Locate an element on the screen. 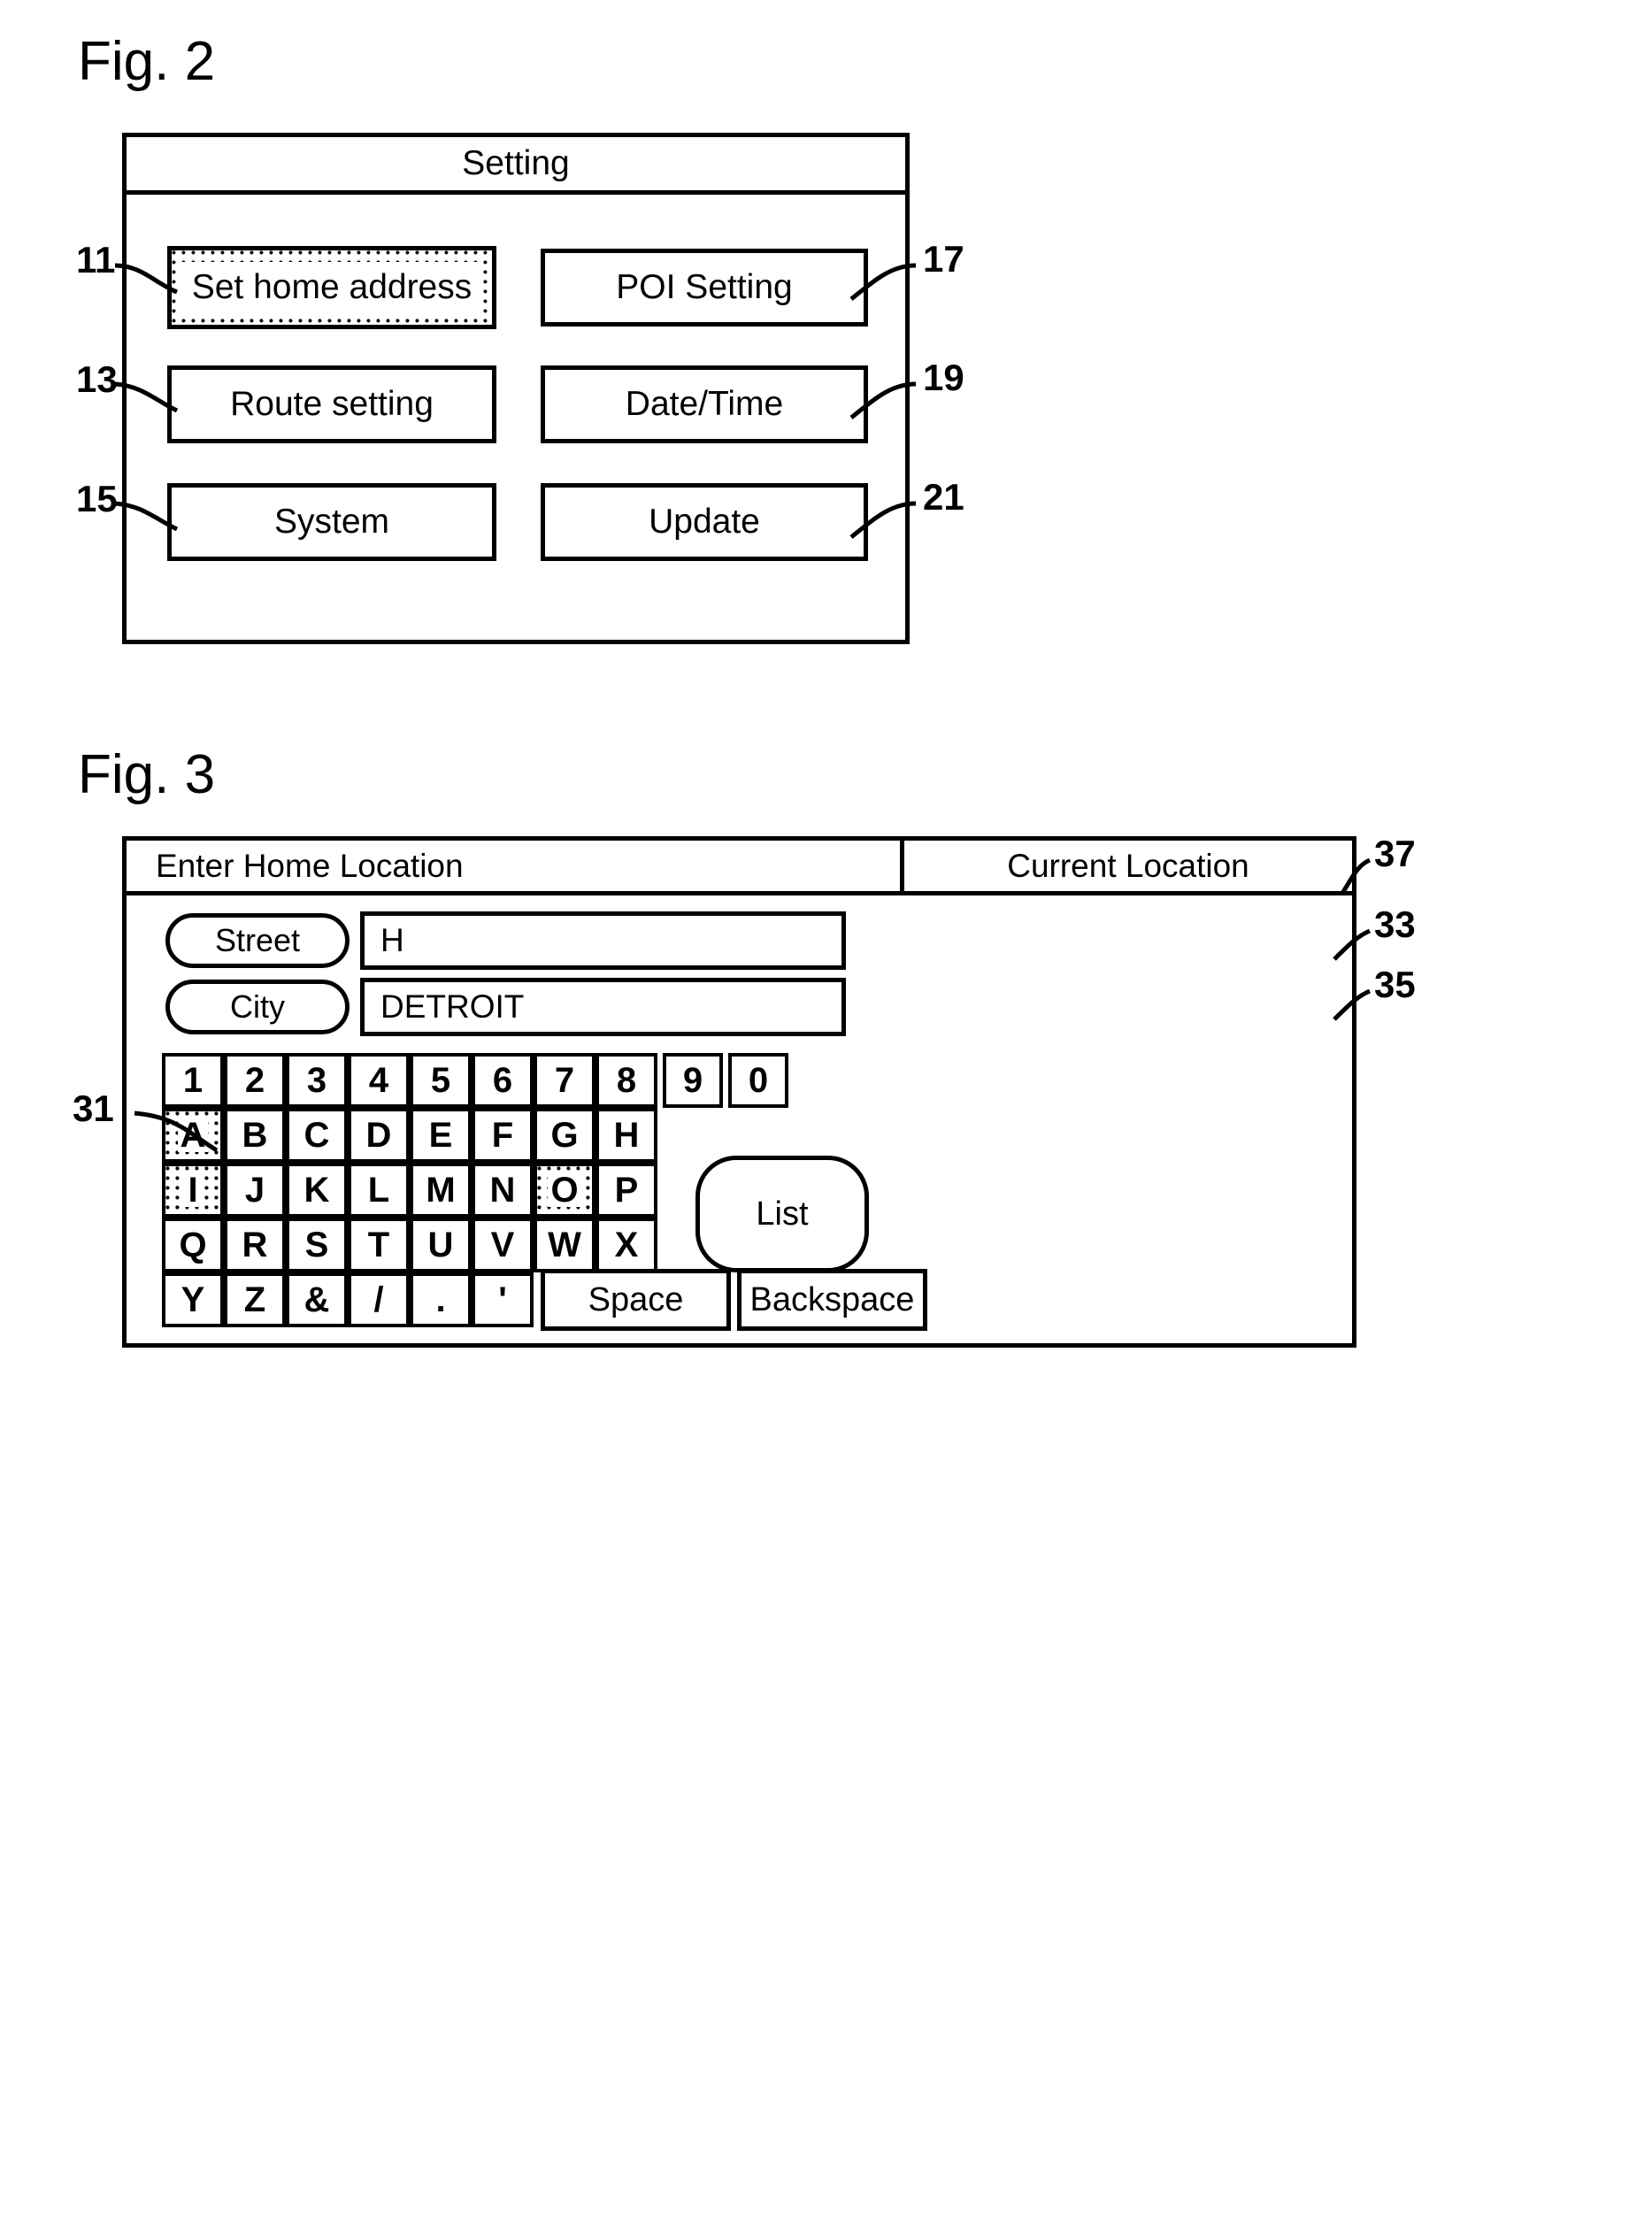  key-1-label: 1 is located at coordinates (193, 1080).